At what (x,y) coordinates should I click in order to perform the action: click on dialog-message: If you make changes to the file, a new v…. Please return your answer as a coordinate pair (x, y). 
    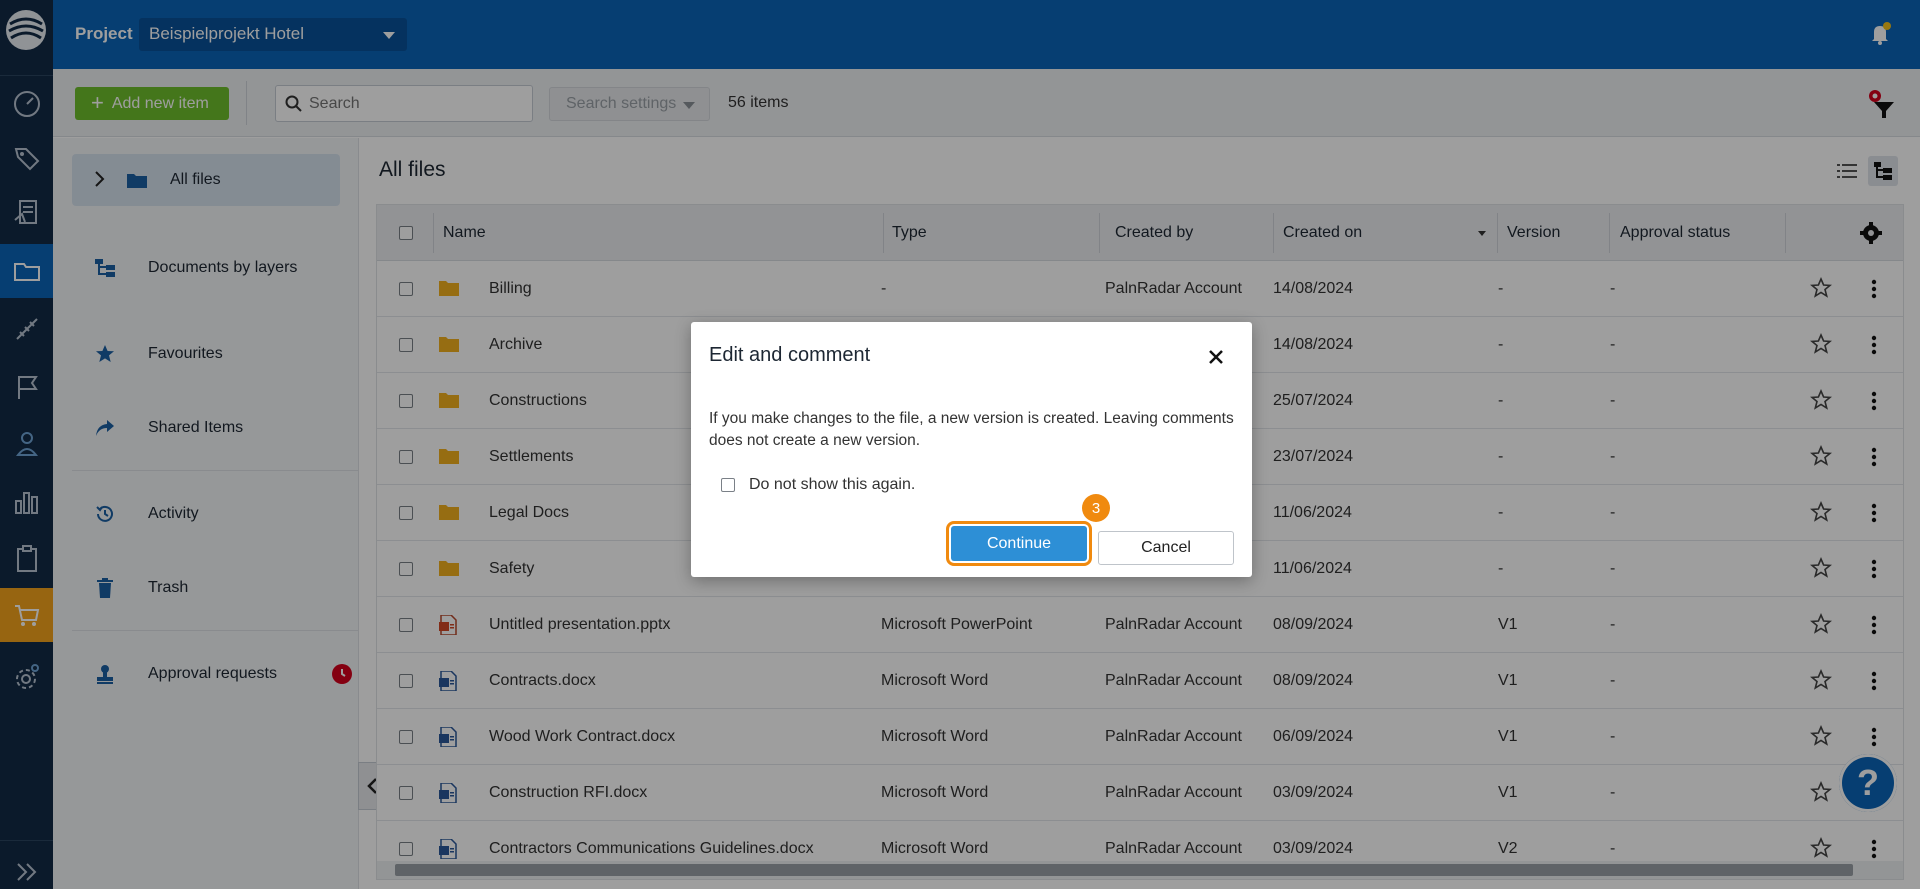
    Looking at the image, I should click on (971, 429).